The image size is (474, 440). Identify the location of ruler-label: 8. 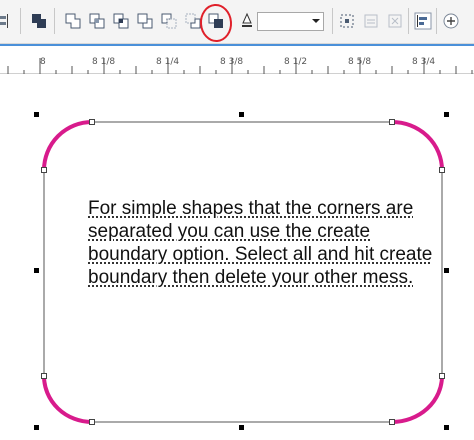
(43, 62).